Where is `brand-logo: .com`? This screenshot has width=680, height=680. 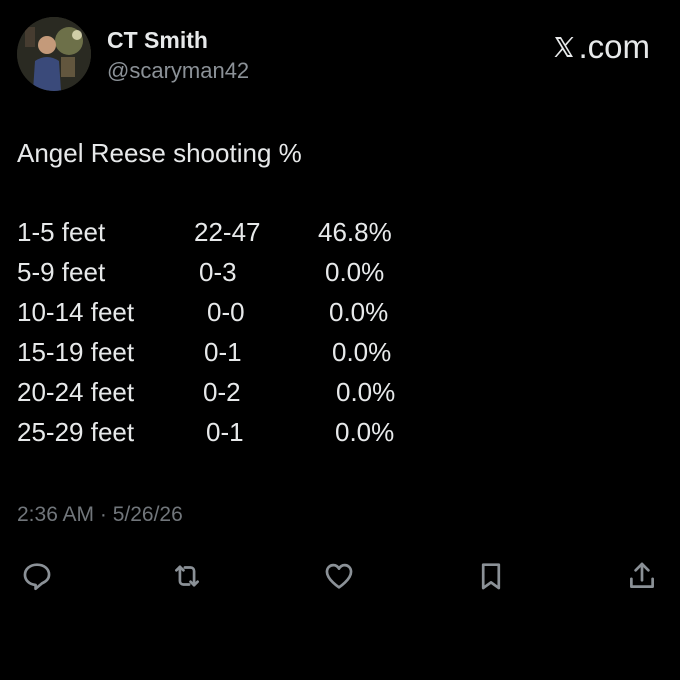
brand-logo: .com is located at coordinates (601, 47).